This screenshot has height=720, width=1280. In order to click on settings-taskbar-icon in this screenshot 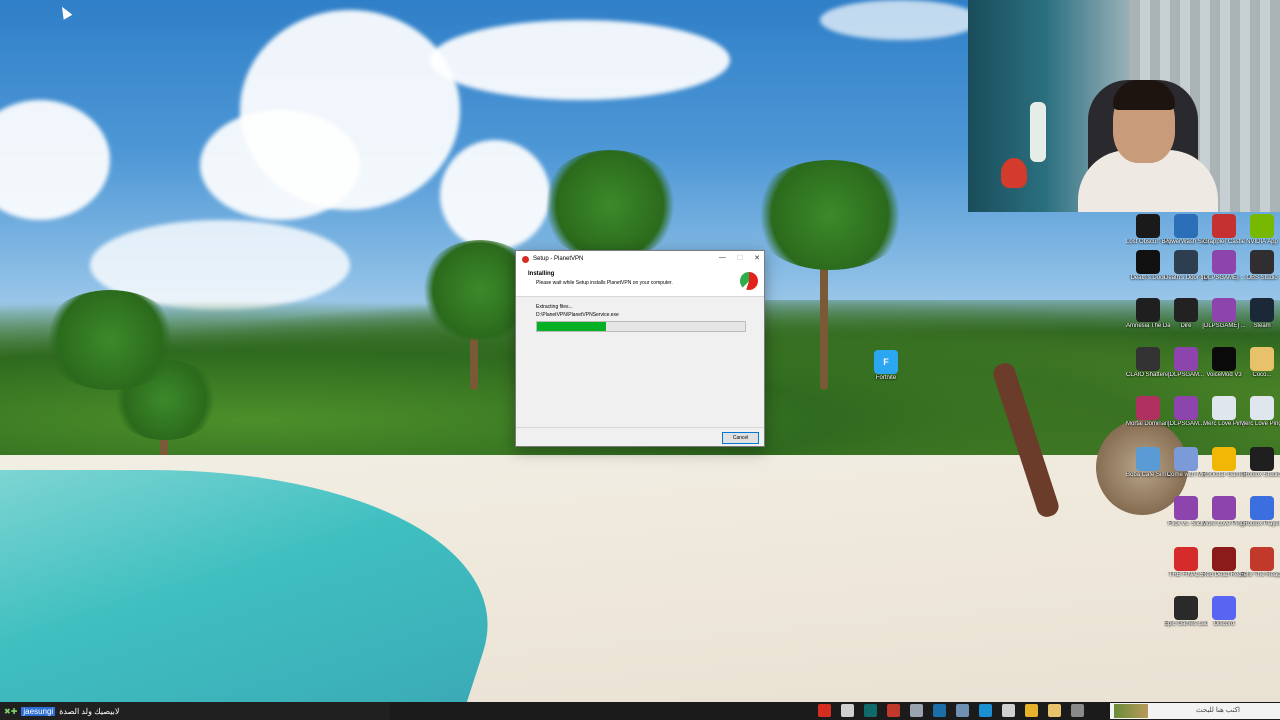, I will do `click(847, 710)`.